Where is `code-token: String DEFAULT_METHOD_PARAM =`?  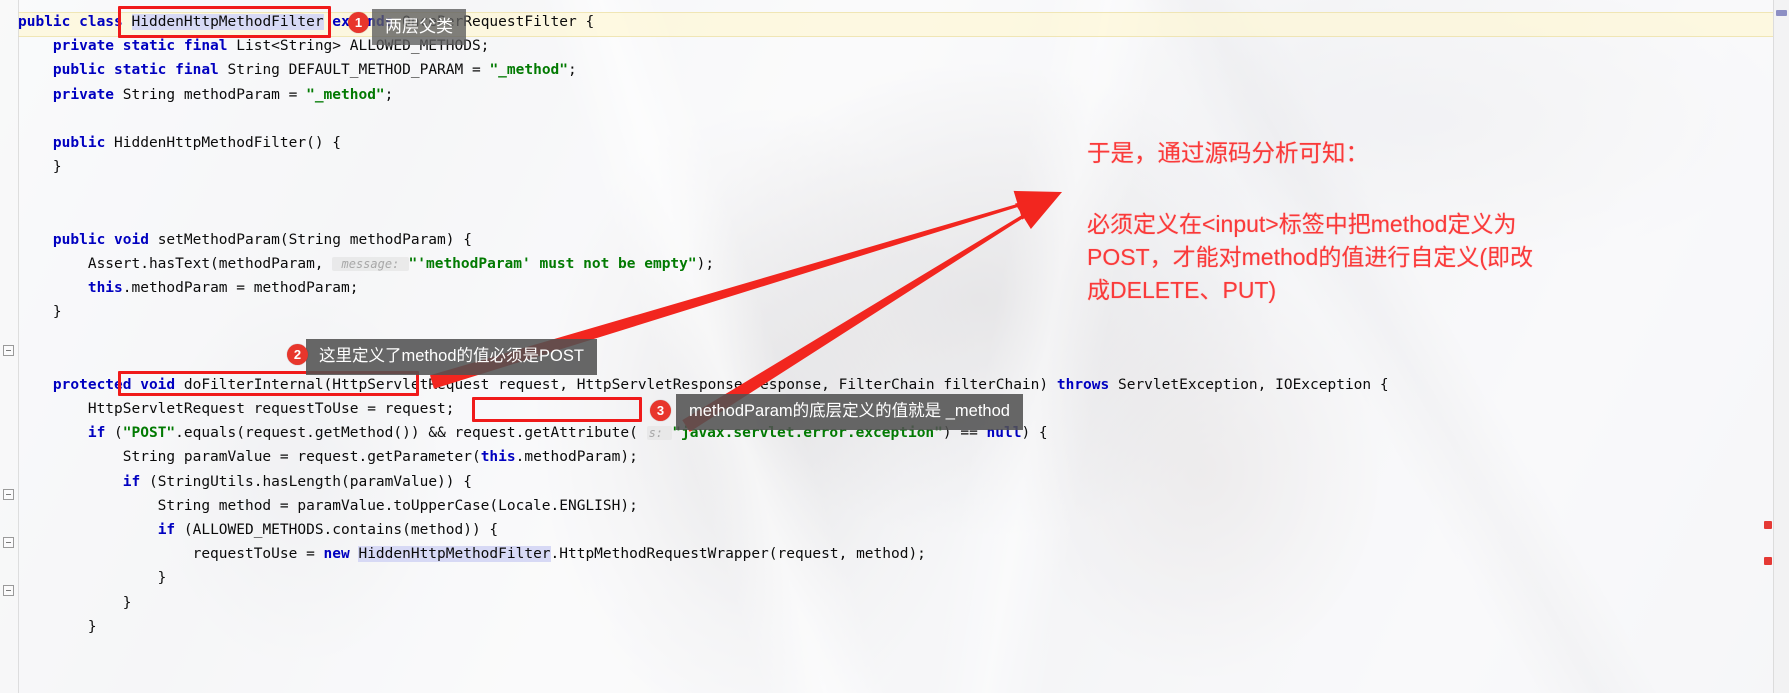
code-token: String DEFAULT_METHOD_PARAM = is located at coordinates (358, 70).